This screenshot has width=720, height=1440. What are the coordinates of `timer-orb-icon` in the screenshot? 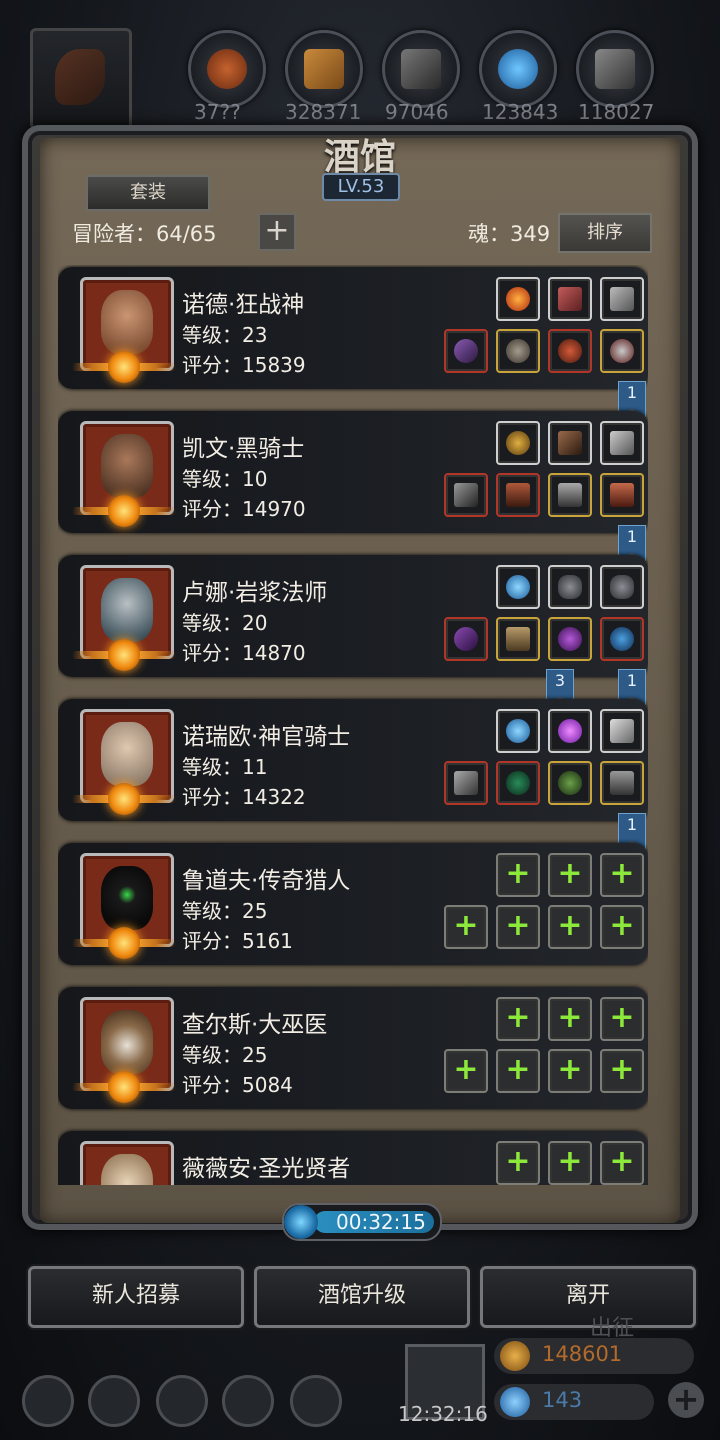 It's located at (301, 1222).